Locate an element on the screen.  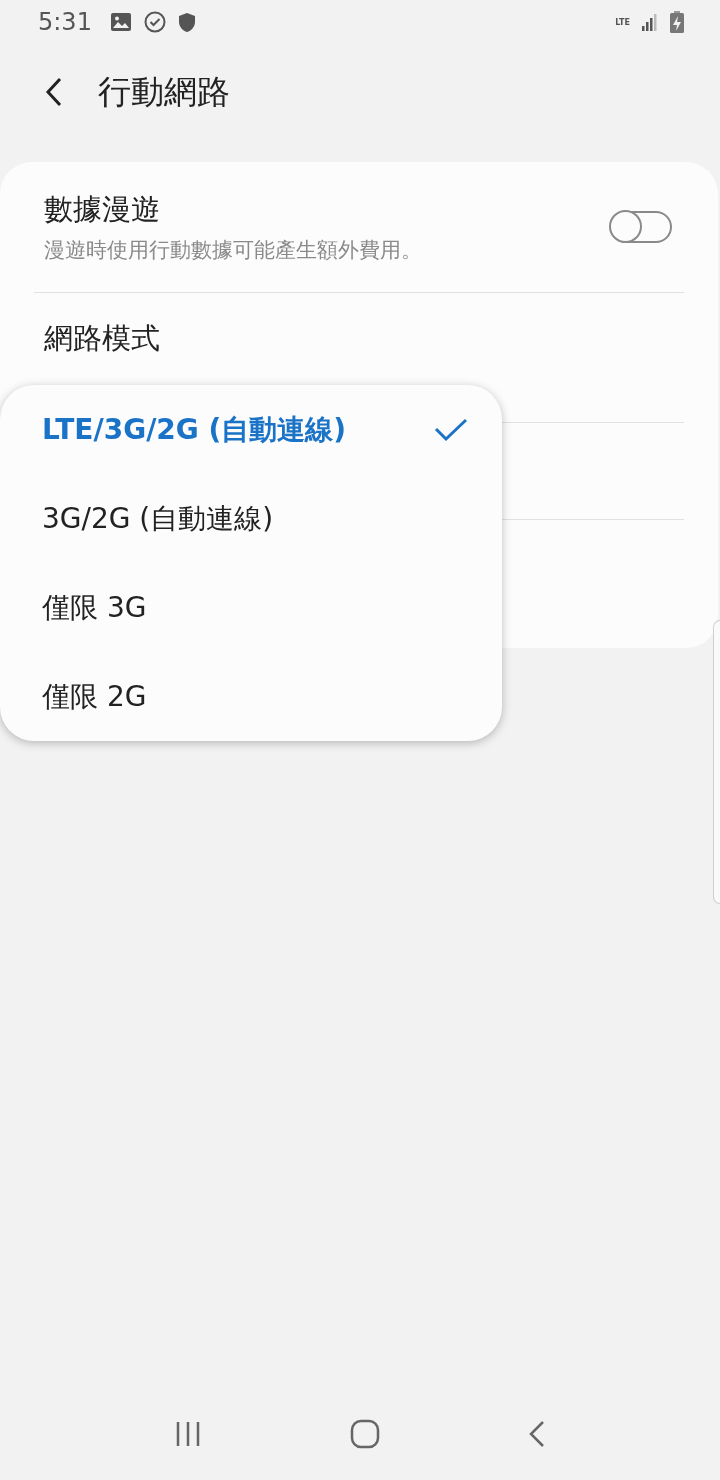
battery-charging-icon is located at coordinates (677, 22).